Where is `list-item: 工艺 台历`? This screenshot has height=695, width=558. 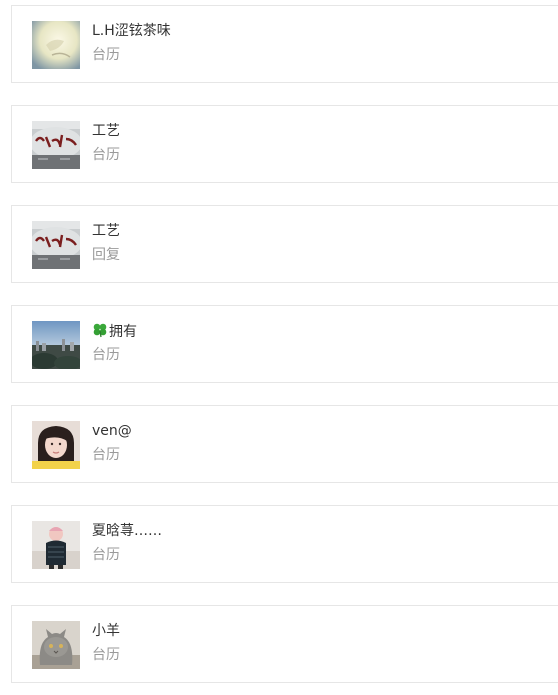 list-item: 工艺 台历 is located at coordinates (284, 144).